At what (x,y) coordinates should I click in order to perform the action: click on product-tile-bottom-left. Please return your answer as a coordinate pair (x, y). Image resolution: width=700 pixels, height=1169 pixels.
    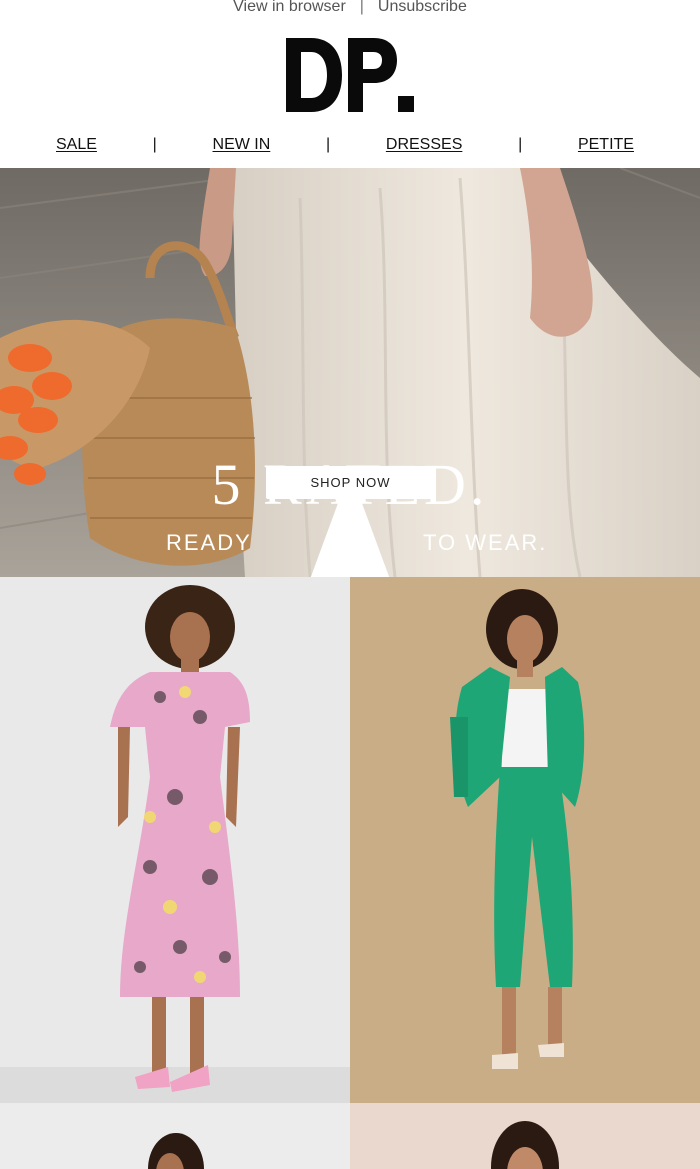
    Looking at the image, I should click on (175, 1136).